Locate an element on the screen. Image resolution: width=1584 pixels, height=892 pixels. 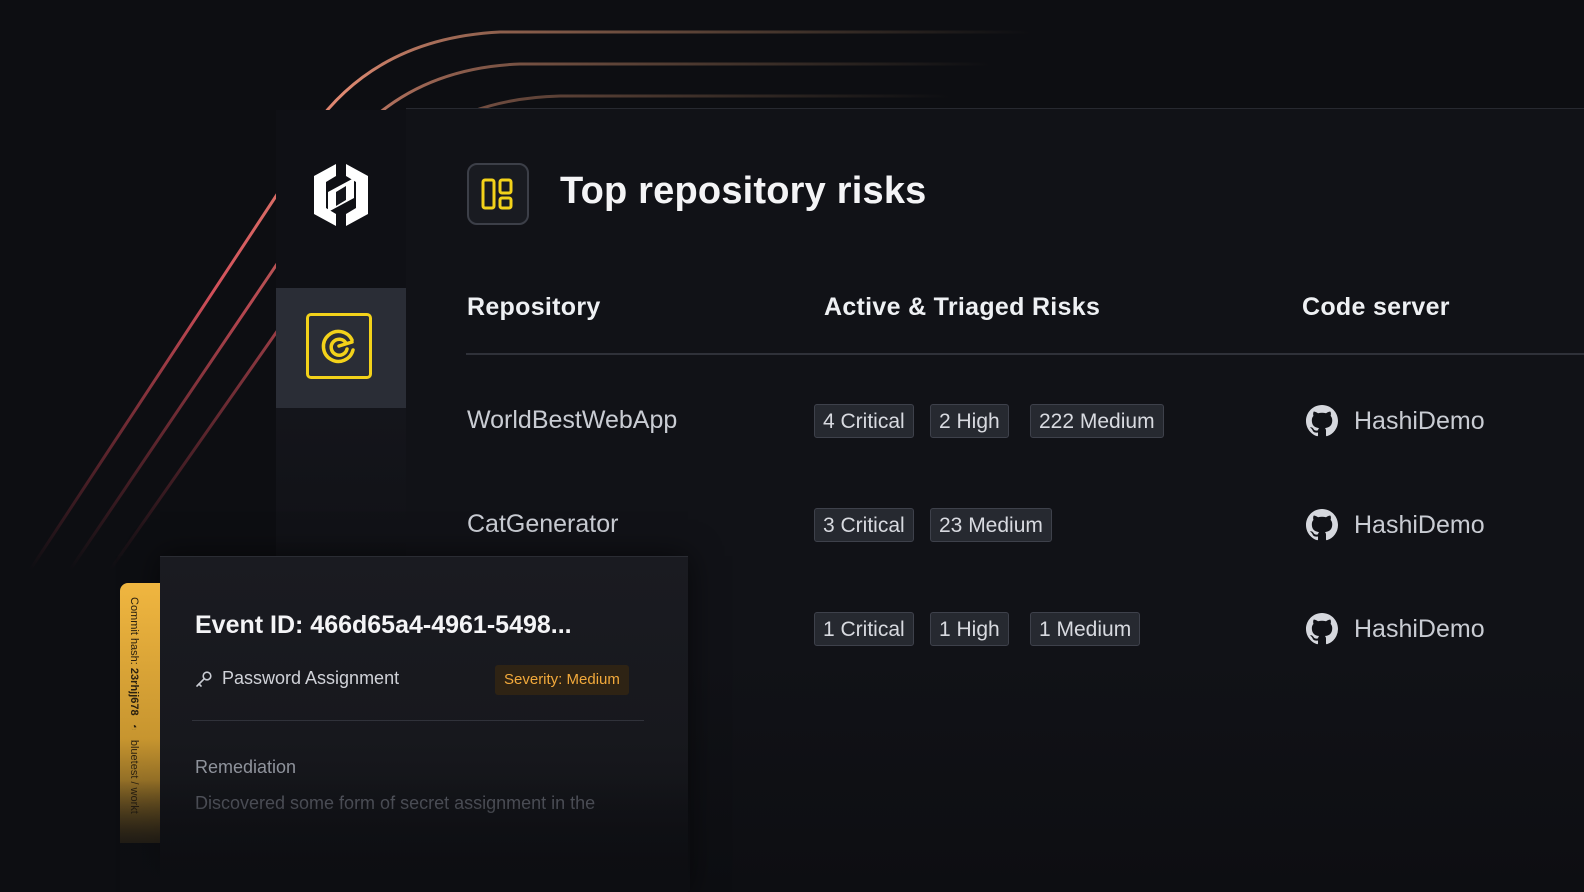
risk-badge-medium: 222 Medium is located at coordinates (1097, 421).